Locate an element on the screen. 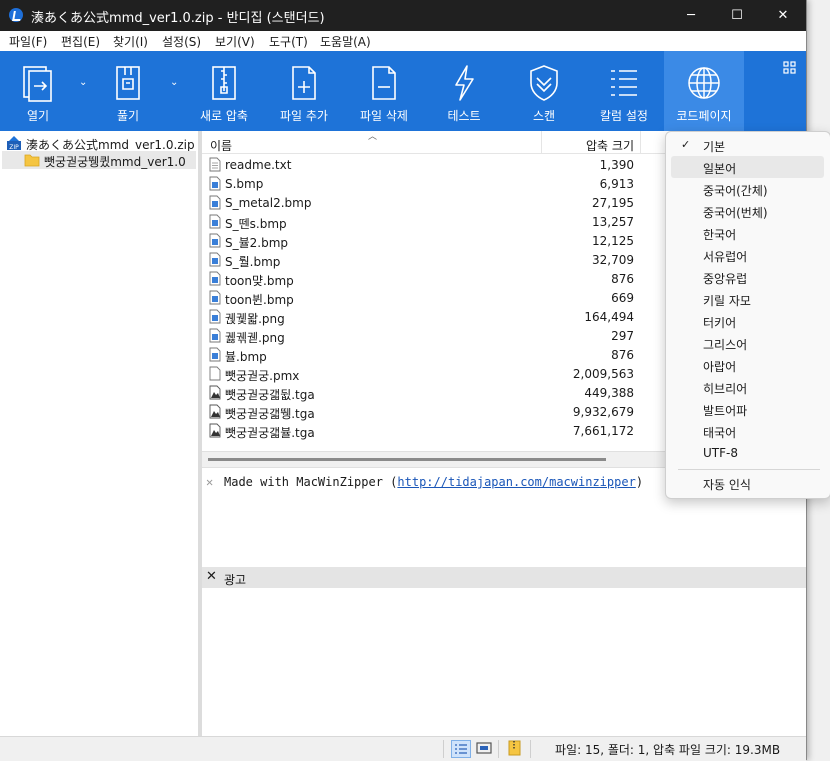  file-name: readme.txt is located at coordinates (258, 165).